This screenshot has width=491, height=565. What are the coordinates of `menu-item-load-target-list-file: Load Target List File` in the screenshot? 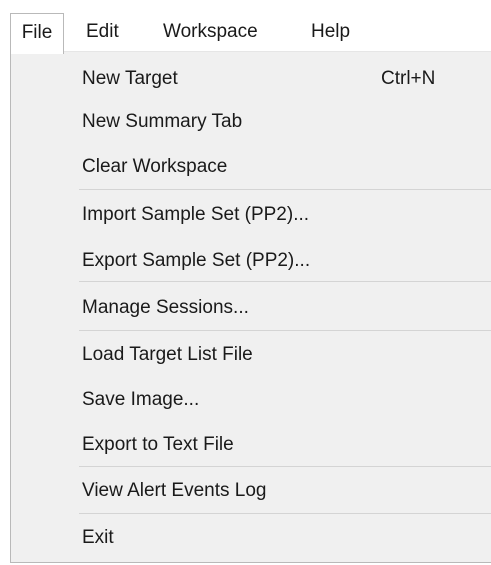 It's located at (167, 355).